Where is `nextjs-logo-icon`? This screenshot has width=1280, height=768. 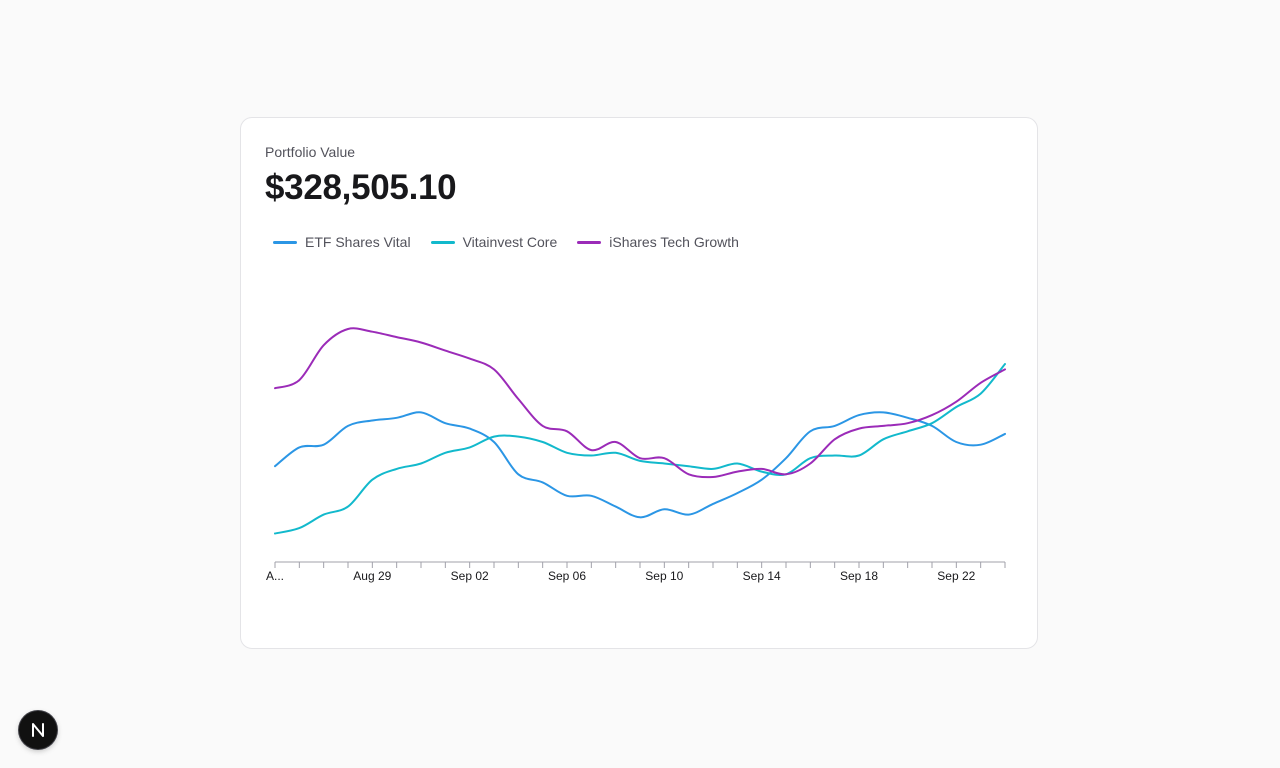 nextjs-logo-icon is located at coordinates (38, 730).